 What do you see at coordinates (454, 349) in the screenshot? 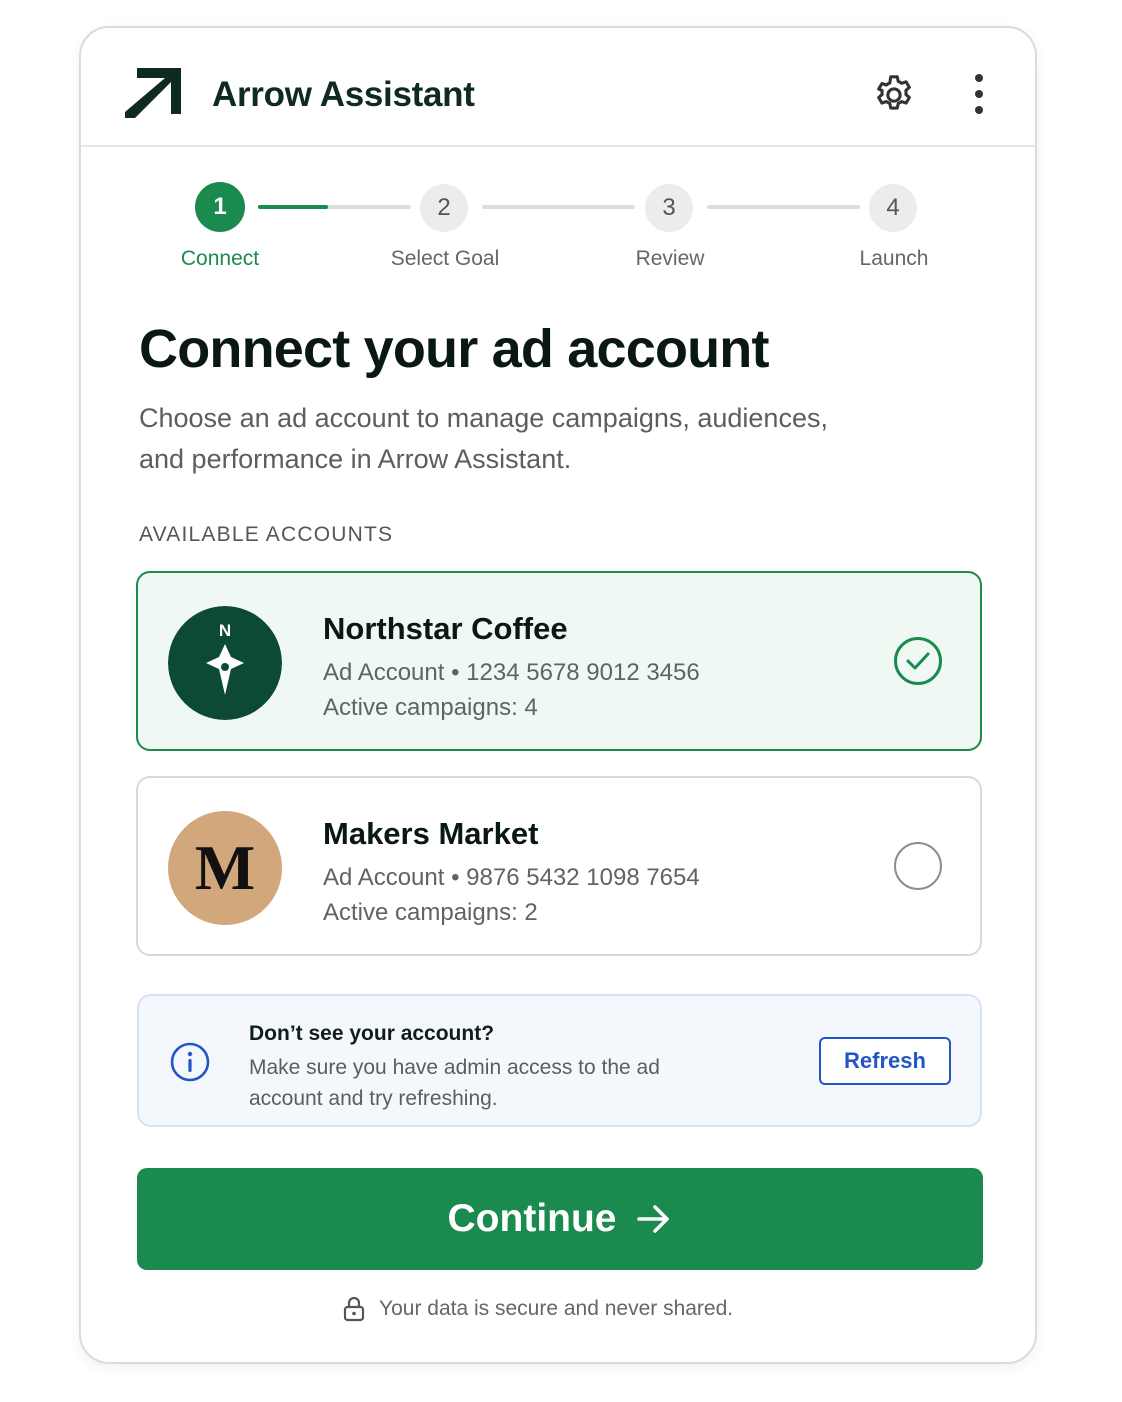
I see `page-title: Connect your ad account` at bounding box center [454, 349].